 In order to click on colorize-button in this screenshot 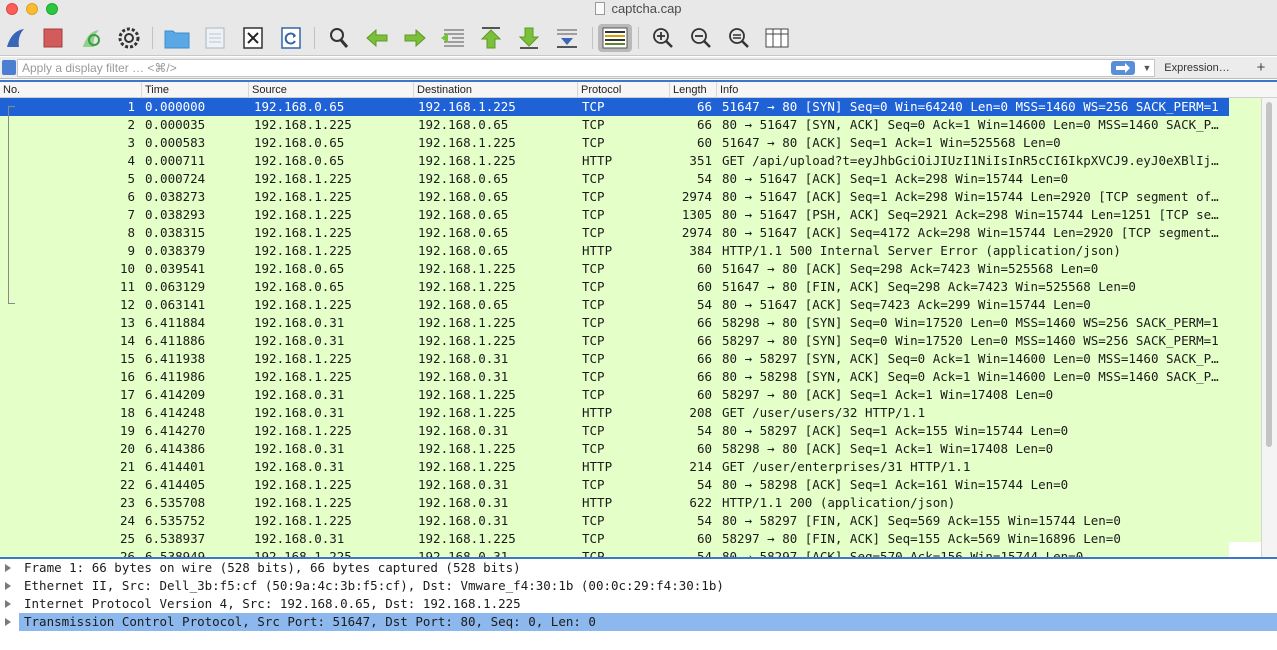, I will do `click(615, 38)`.